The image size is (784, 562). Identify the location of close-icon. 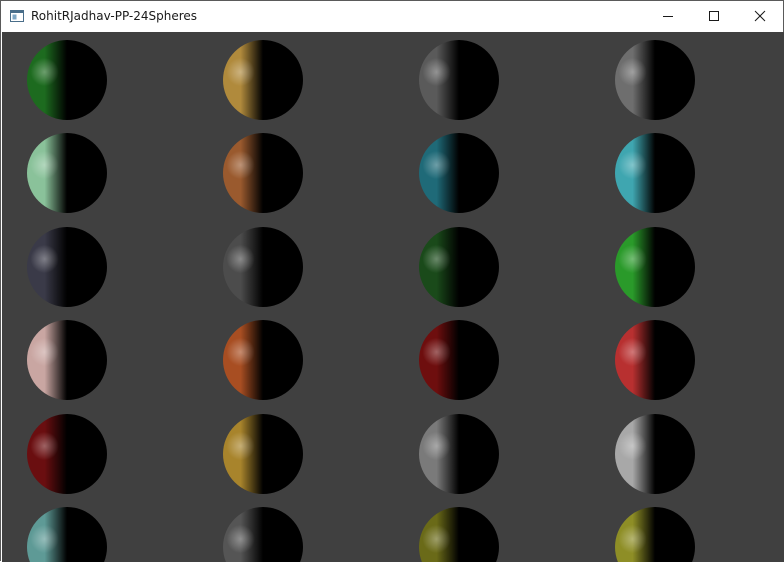
(760, 16).